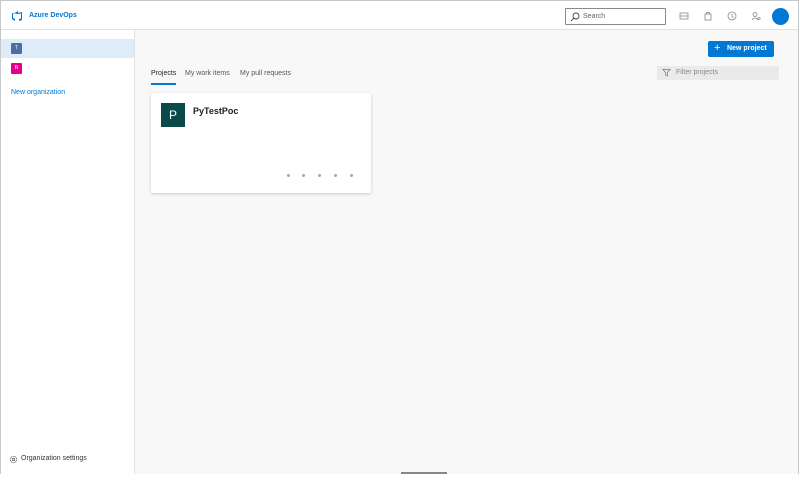 Image resolution: width=800 pixels, height=480 pixels. What do you see at coordinates (173, 115) in the screenshot?
I see `project-avatar: P` at bounding box center [173, 115].